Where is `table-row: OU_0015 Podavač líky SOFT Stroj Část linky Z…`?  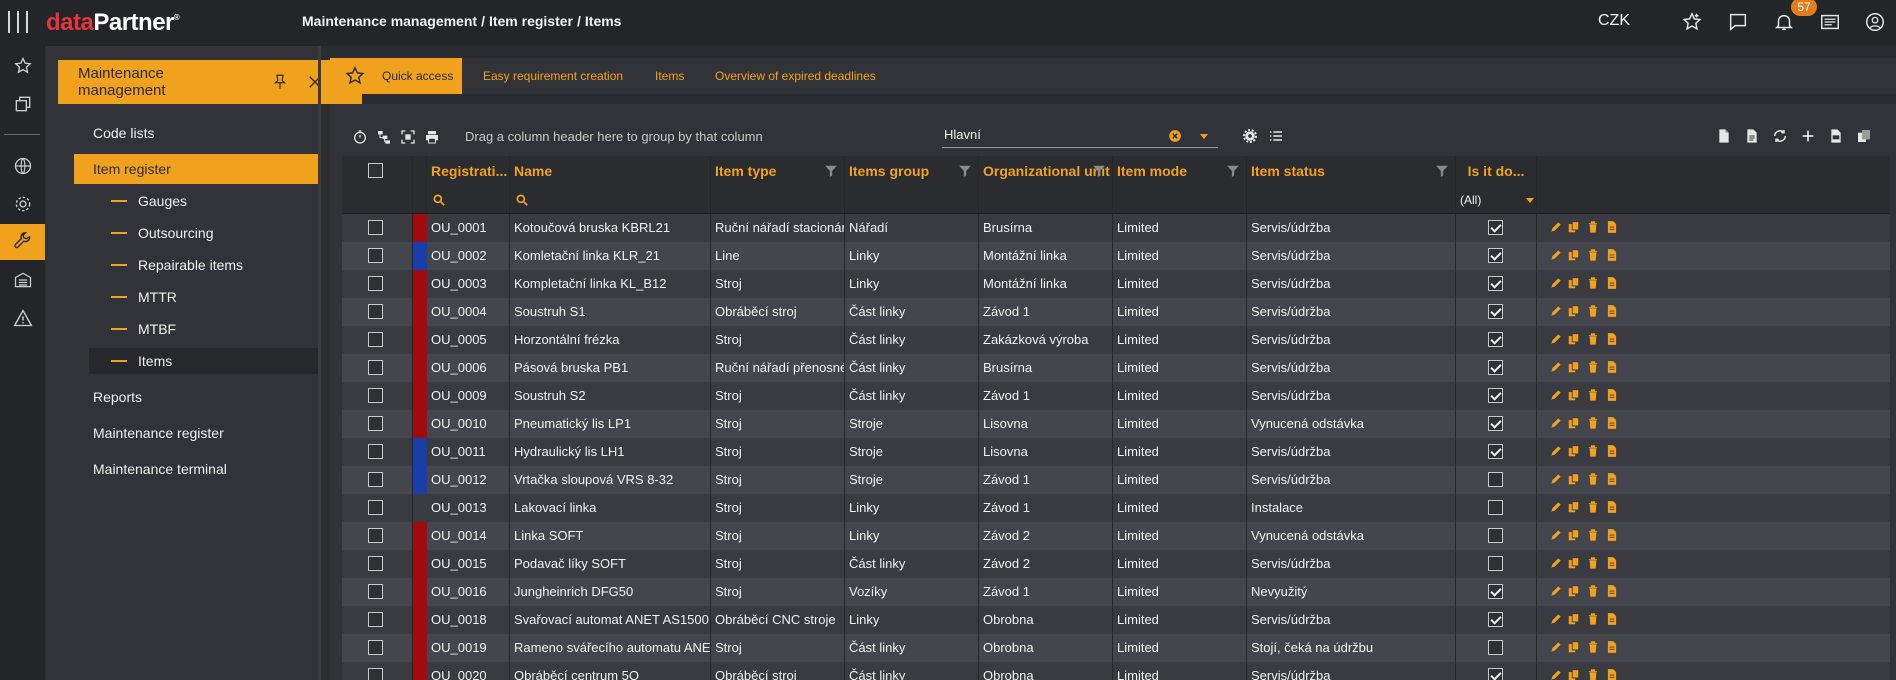
table-row: OU_0015 Podavač líky SOFT Stroj Část linky Z… is located at coordinates (1116, 564).